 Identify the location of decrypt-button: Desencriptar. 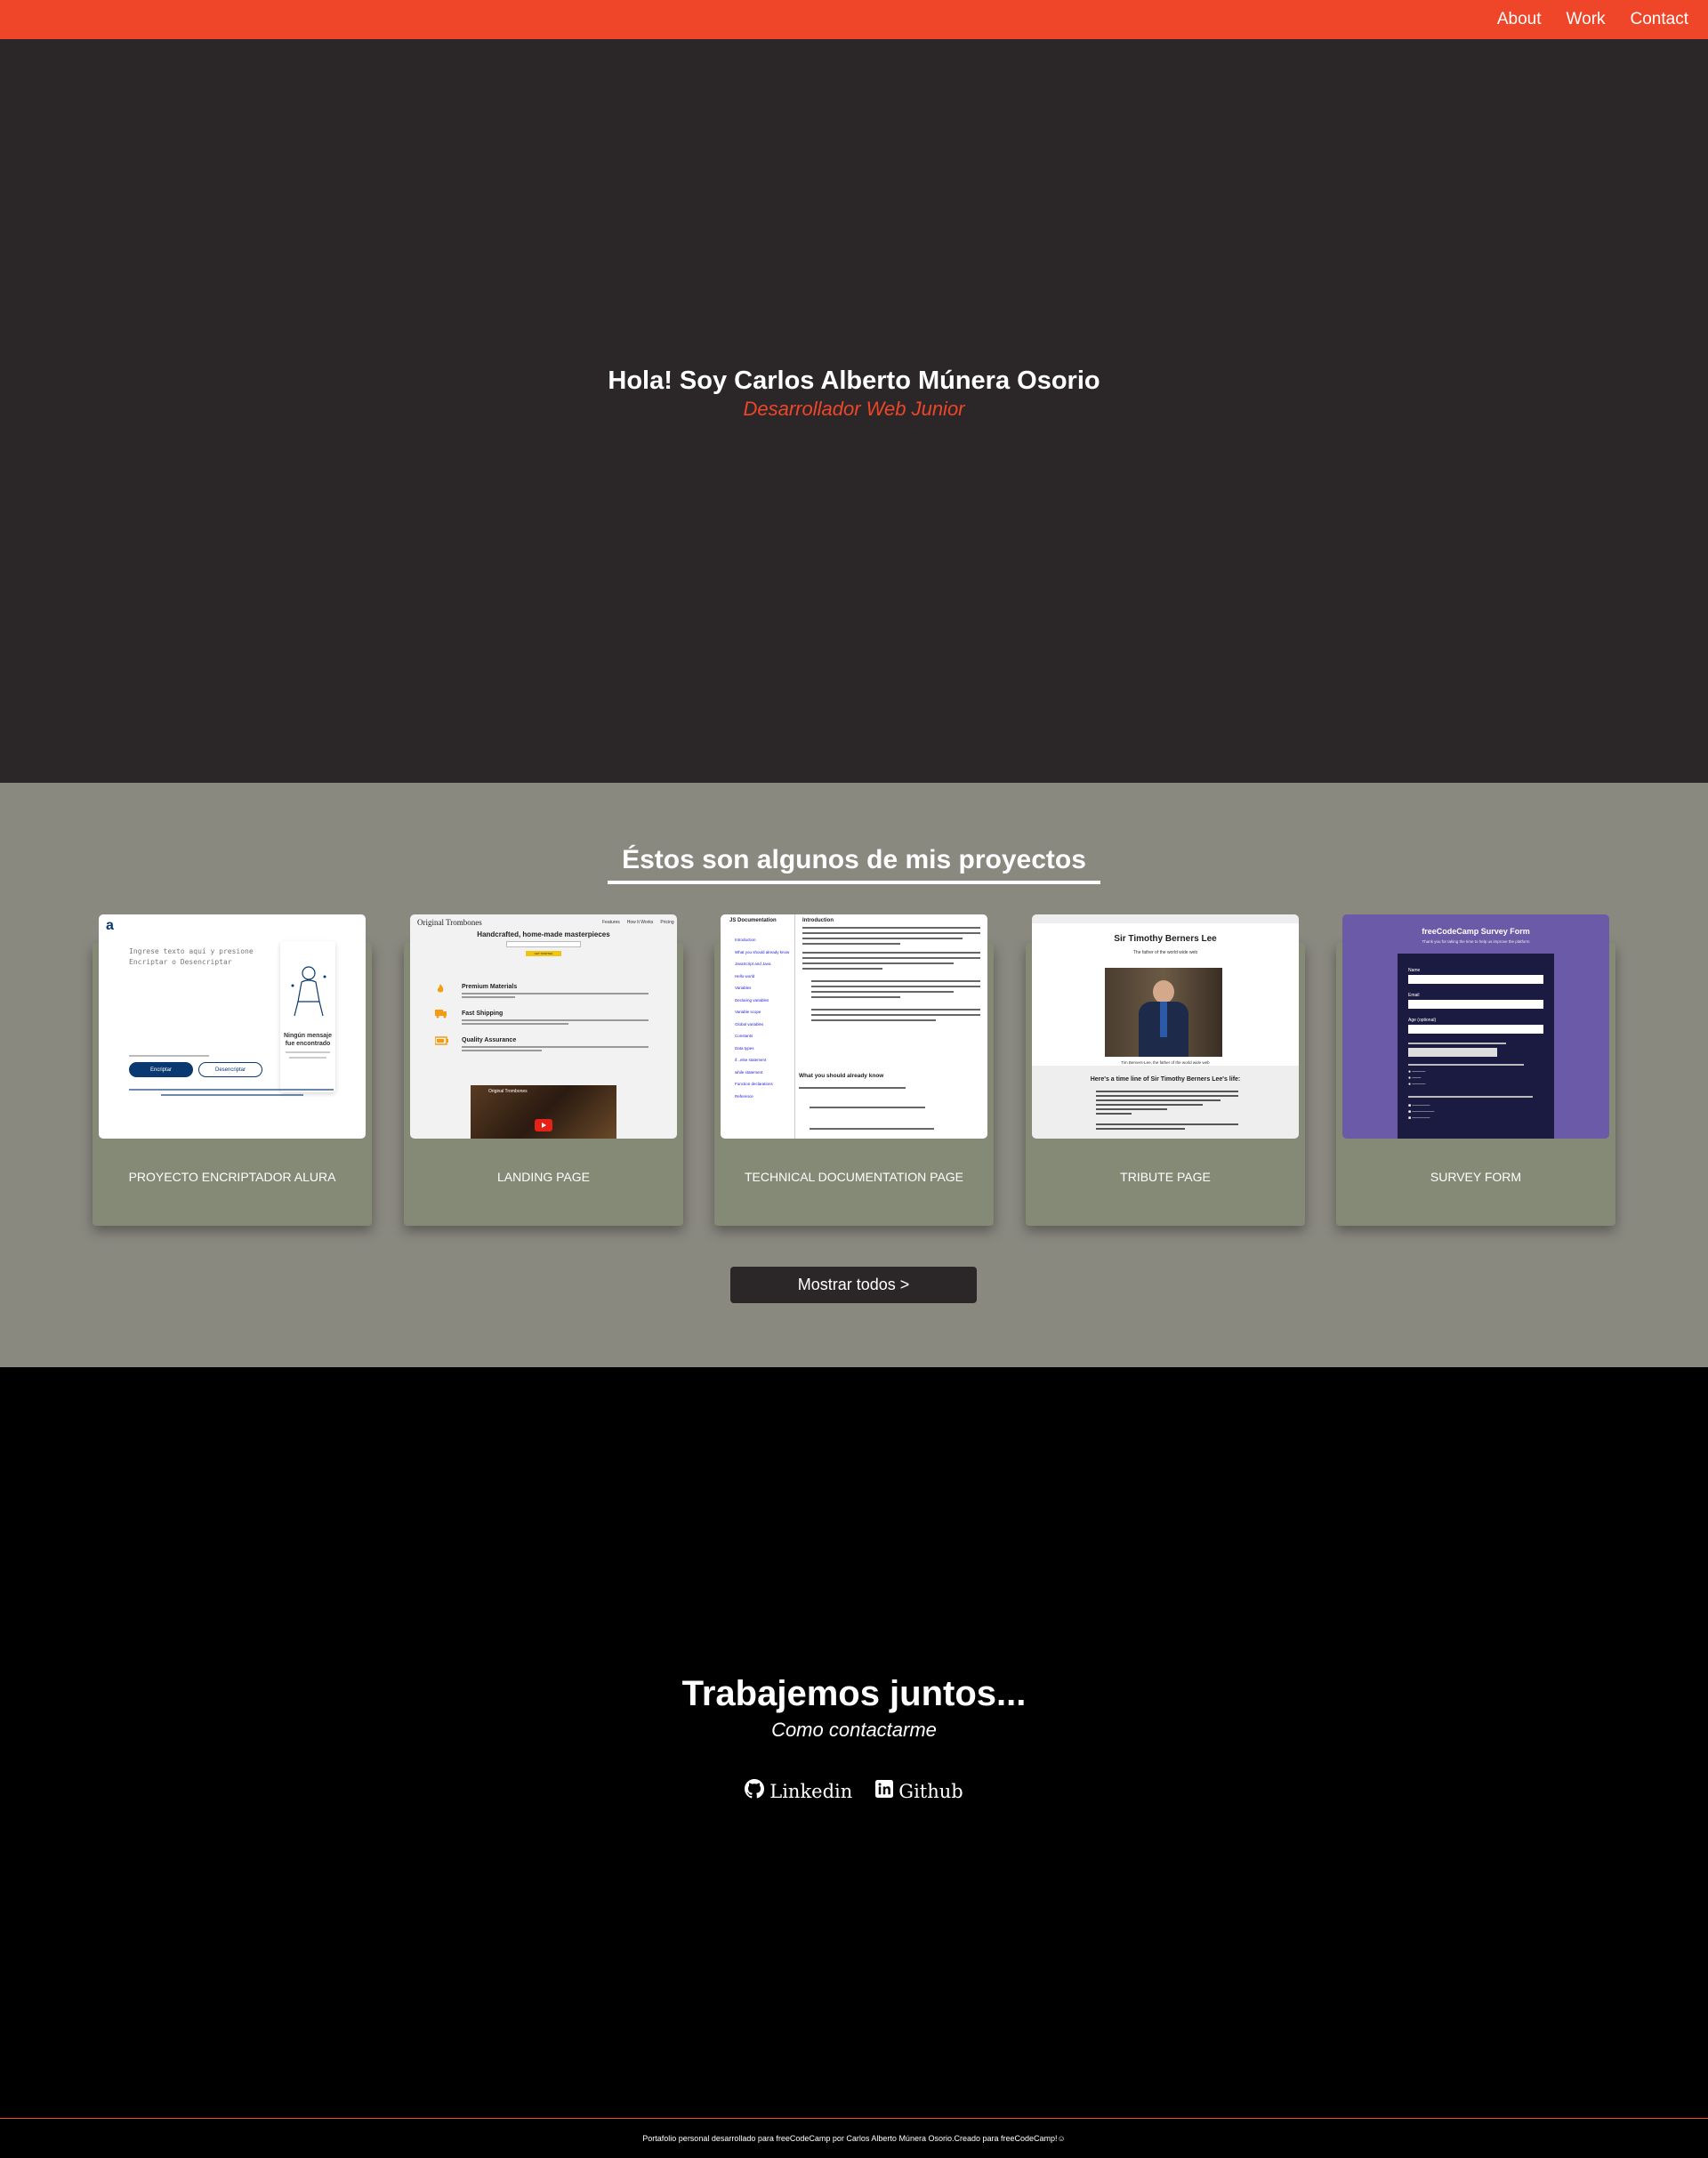
(230, 1069).